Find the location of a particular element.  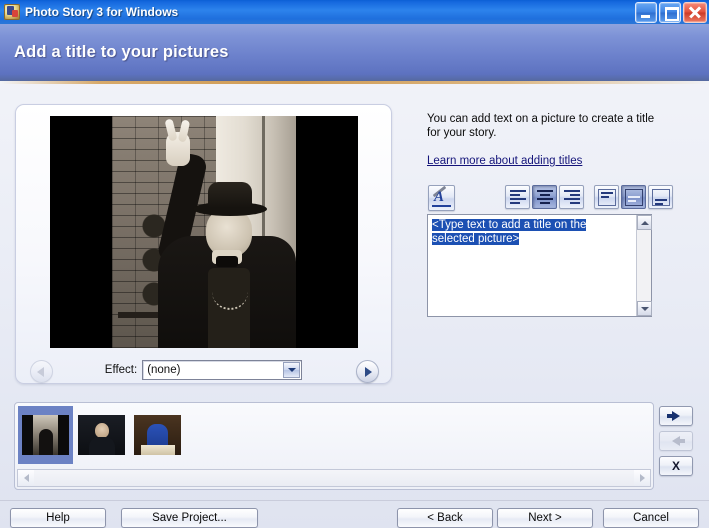

preview-photo is located at coordinates (204, 232).